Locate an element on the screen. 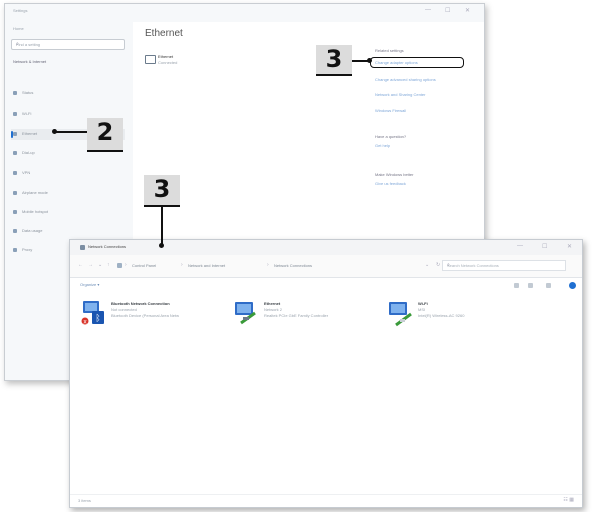 This screenshot has height=512, width=594. network-sharing-center-link: Network and Sharing Center is located at coordinates (400, 94).